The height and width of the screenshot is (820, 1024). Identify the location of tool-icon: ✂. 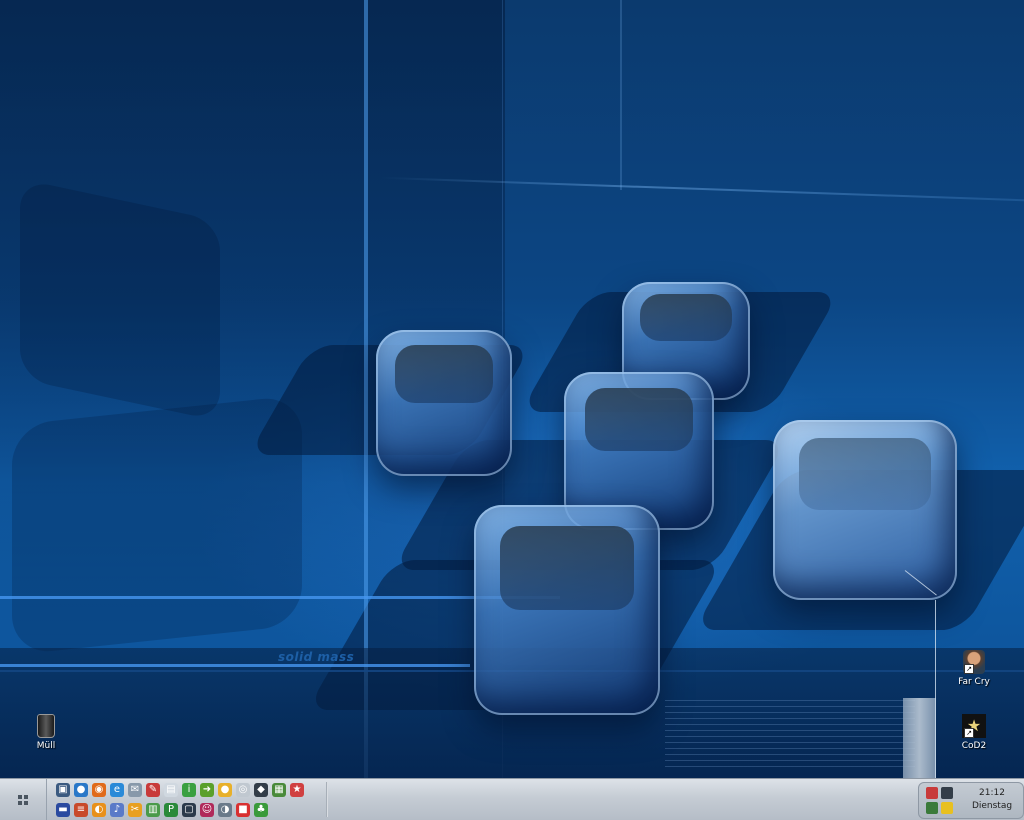
(135, 810).